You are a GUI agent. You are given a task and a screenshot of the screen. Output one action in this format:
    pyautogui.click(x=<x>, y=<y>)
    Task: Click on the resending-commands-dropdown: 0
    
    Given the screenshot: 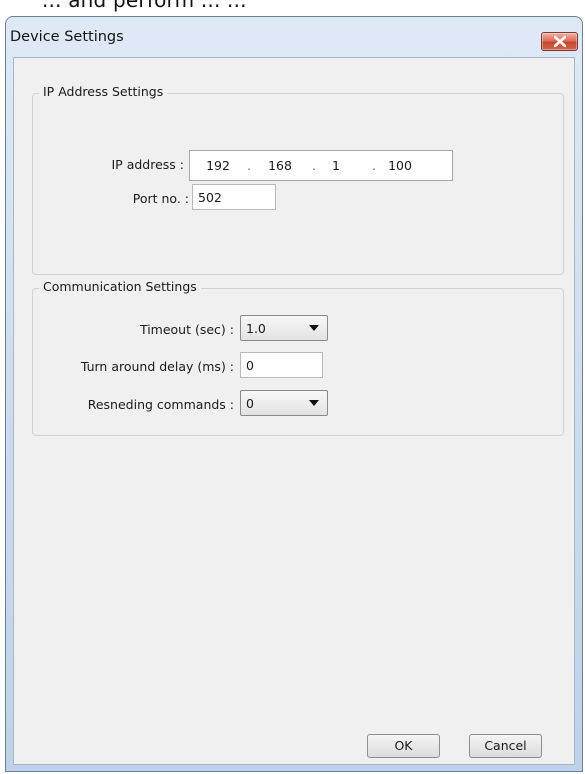 What is the action you would take?
    pyautogui.click(x=284, y=403)
    